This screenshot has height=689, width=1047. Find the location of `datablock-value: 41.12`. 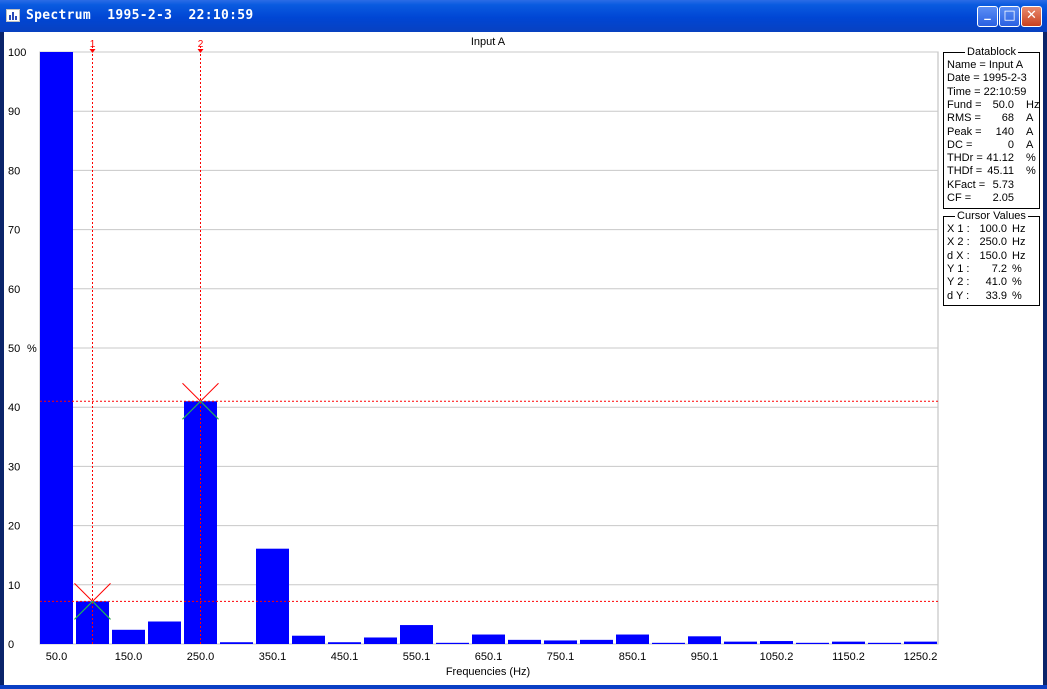

datablock-value: 41.12 is located at coordinates (1000, 158).